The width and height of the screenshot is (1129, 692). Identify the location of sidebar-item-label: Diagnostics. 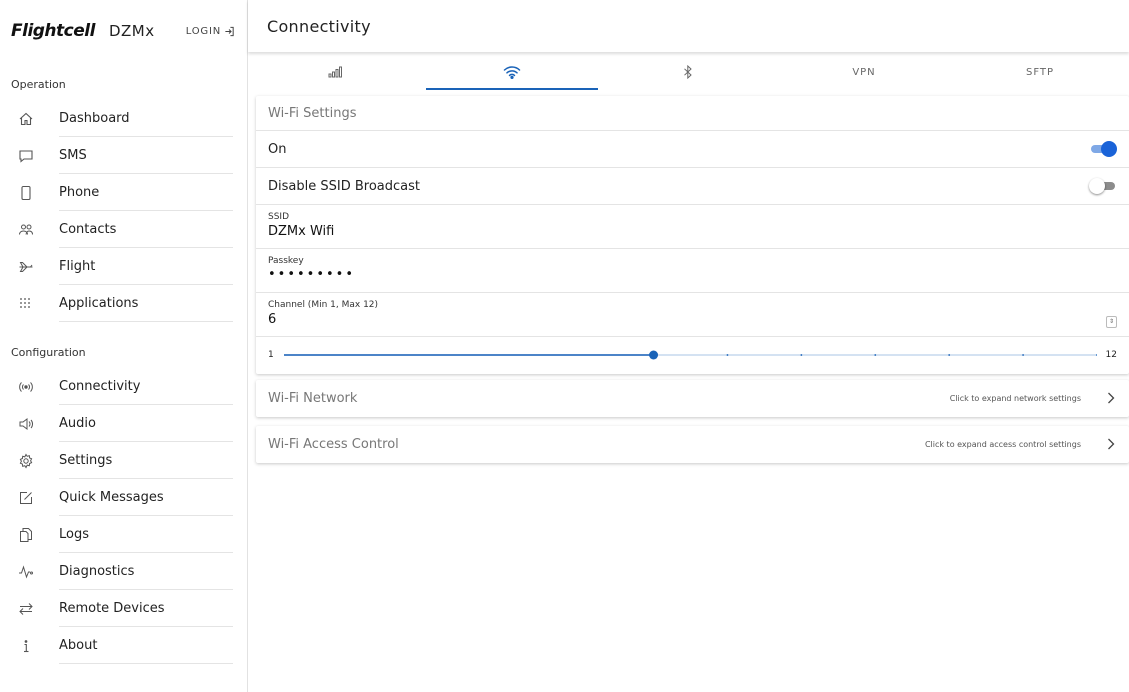
(97, 571).